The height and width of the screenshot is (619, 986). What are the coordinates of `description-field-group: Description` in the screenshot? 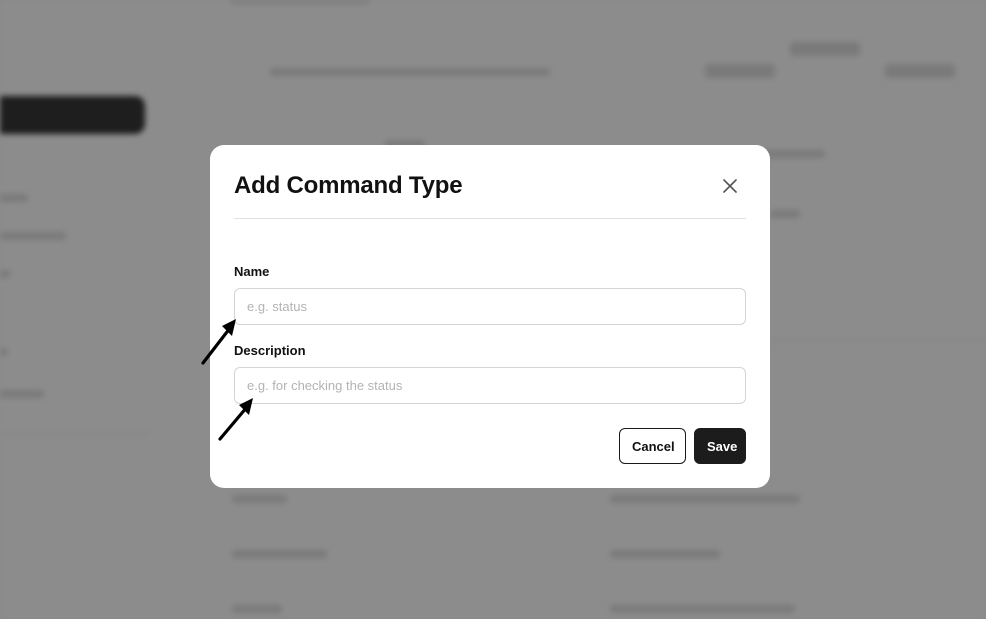 It's located at (490, 373).